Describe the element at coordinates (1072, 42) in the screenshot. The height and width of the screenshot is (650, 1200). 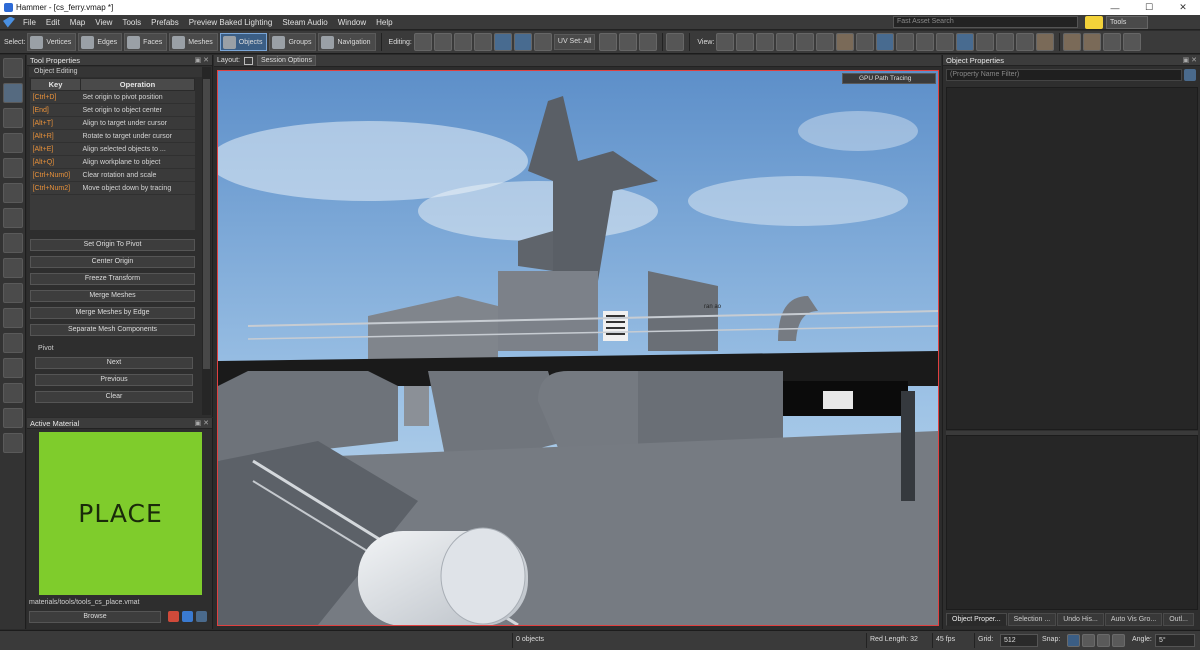
I see `view-toggle-18-icon` at that location.